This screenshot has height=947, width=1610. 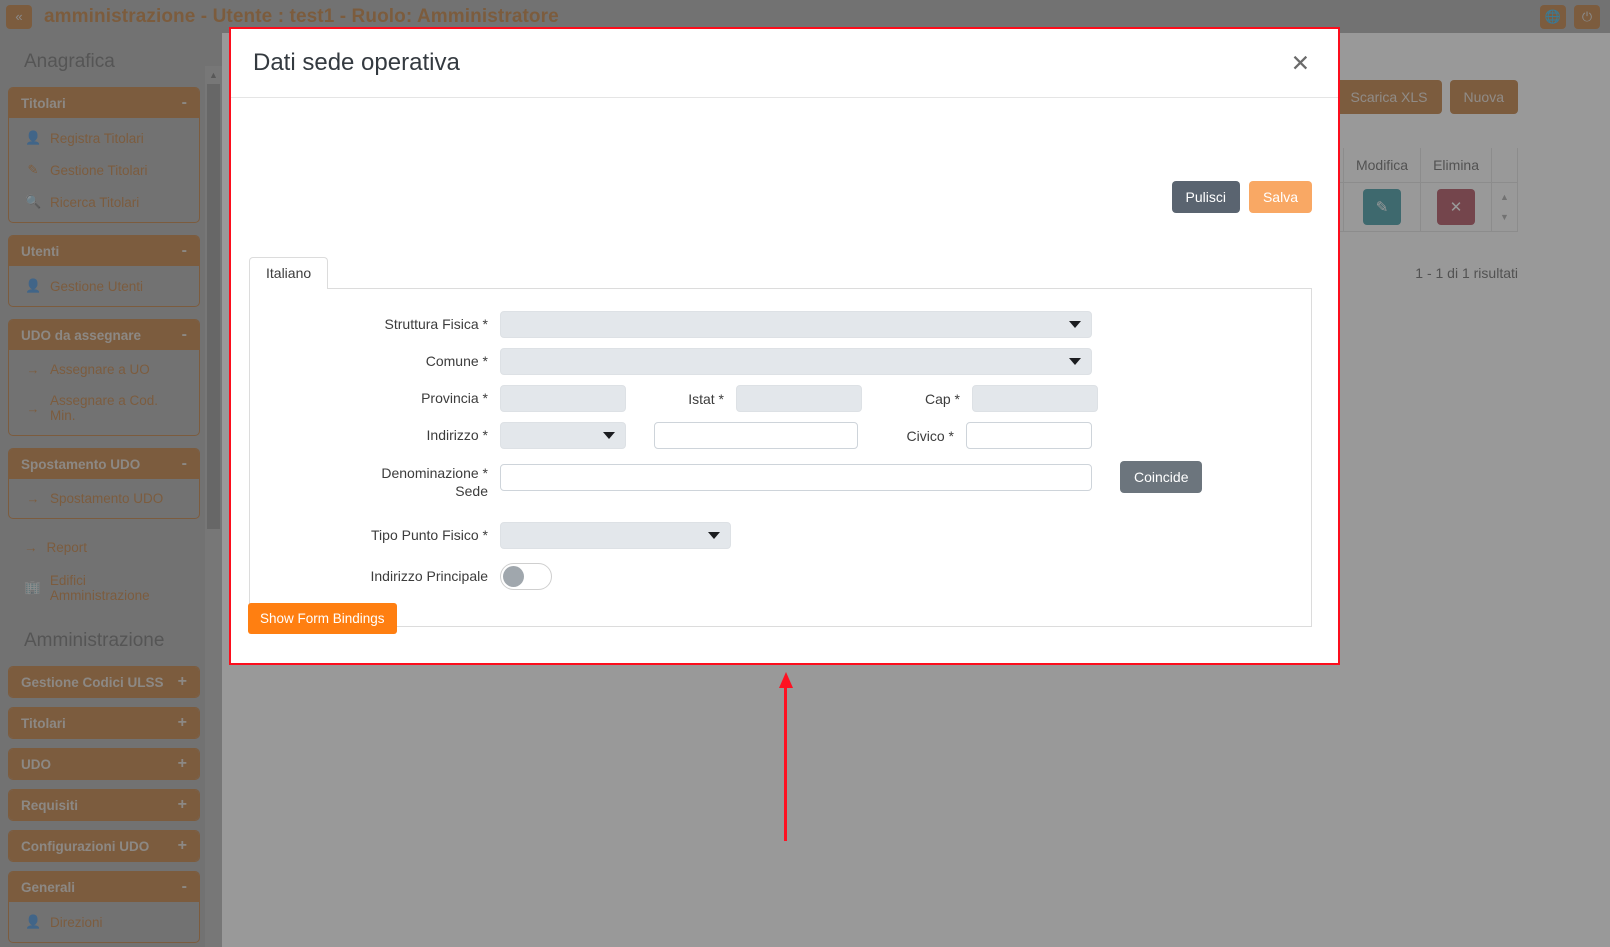 I want to click on modal-header: Dati sede operativa ✕, so click(x=784, y=63).